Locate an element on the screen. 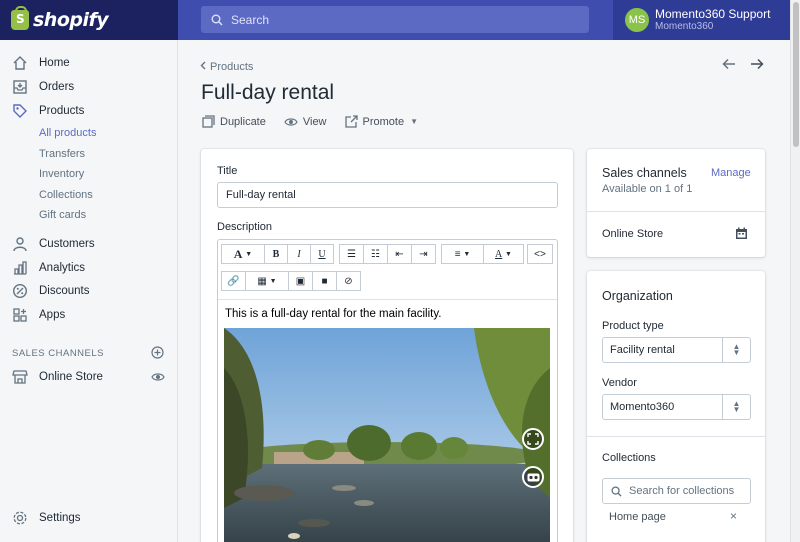  sidebar-item-label: Analytics is located at coordinates (62, 268).